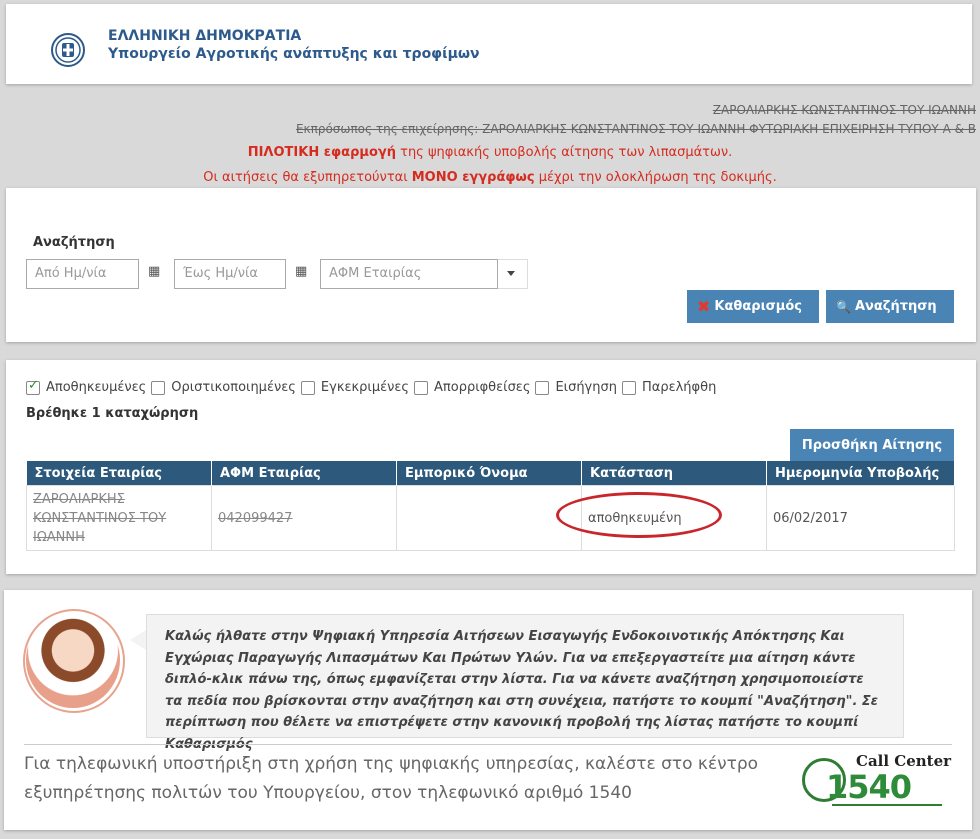 Image resolution: width=980 pixels, height=839 pixels. Describe the element at coordinates (674, 473) in the screenshot. I see `column-header: Κατάσταση` at that location.